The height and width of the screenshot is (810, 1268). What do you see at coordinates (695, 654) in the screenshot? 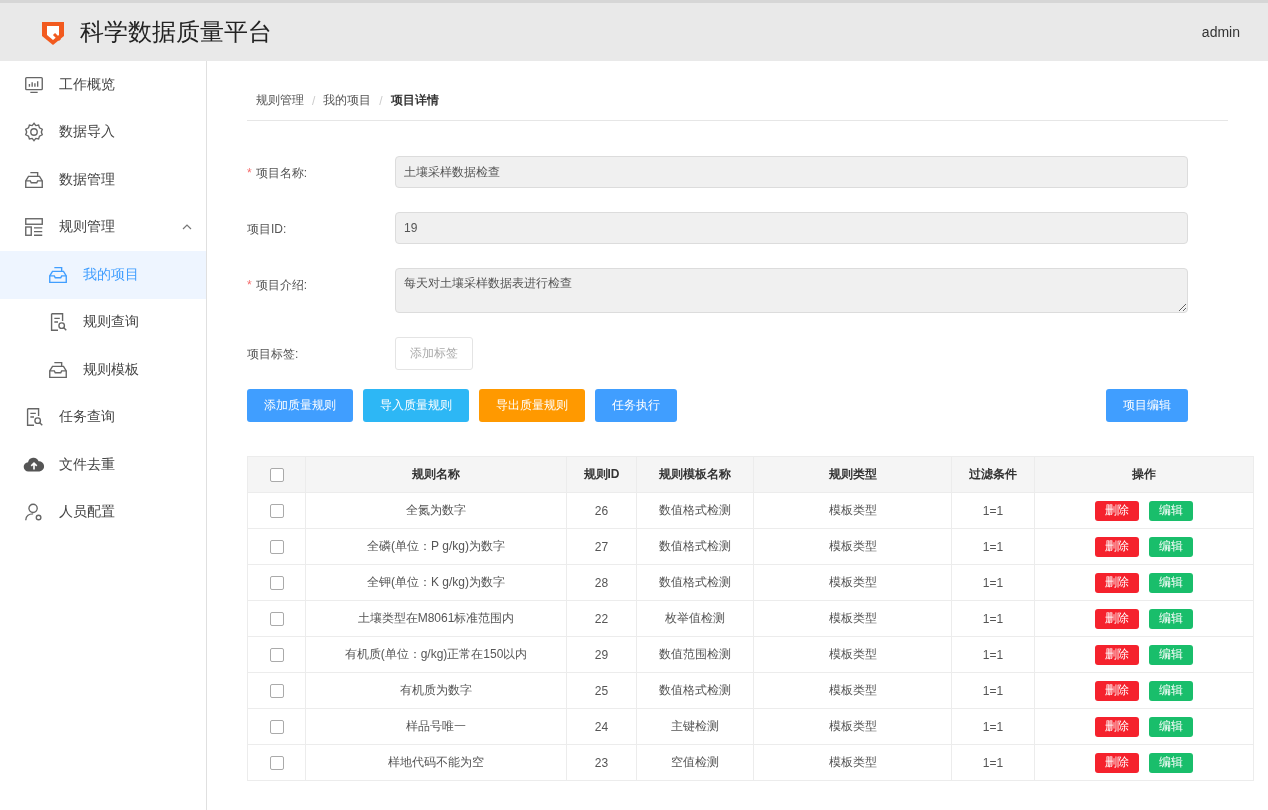
I see `table-cell: 数值范围检测` at bounding box center [695, 654].